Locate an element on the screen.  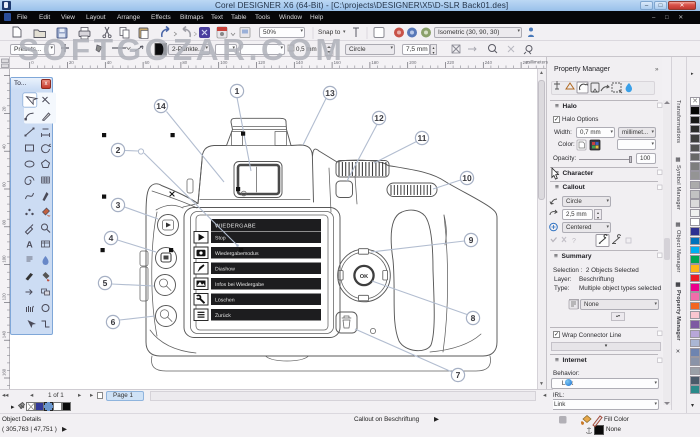
svg-text: A is located at coordinates (29, 245).